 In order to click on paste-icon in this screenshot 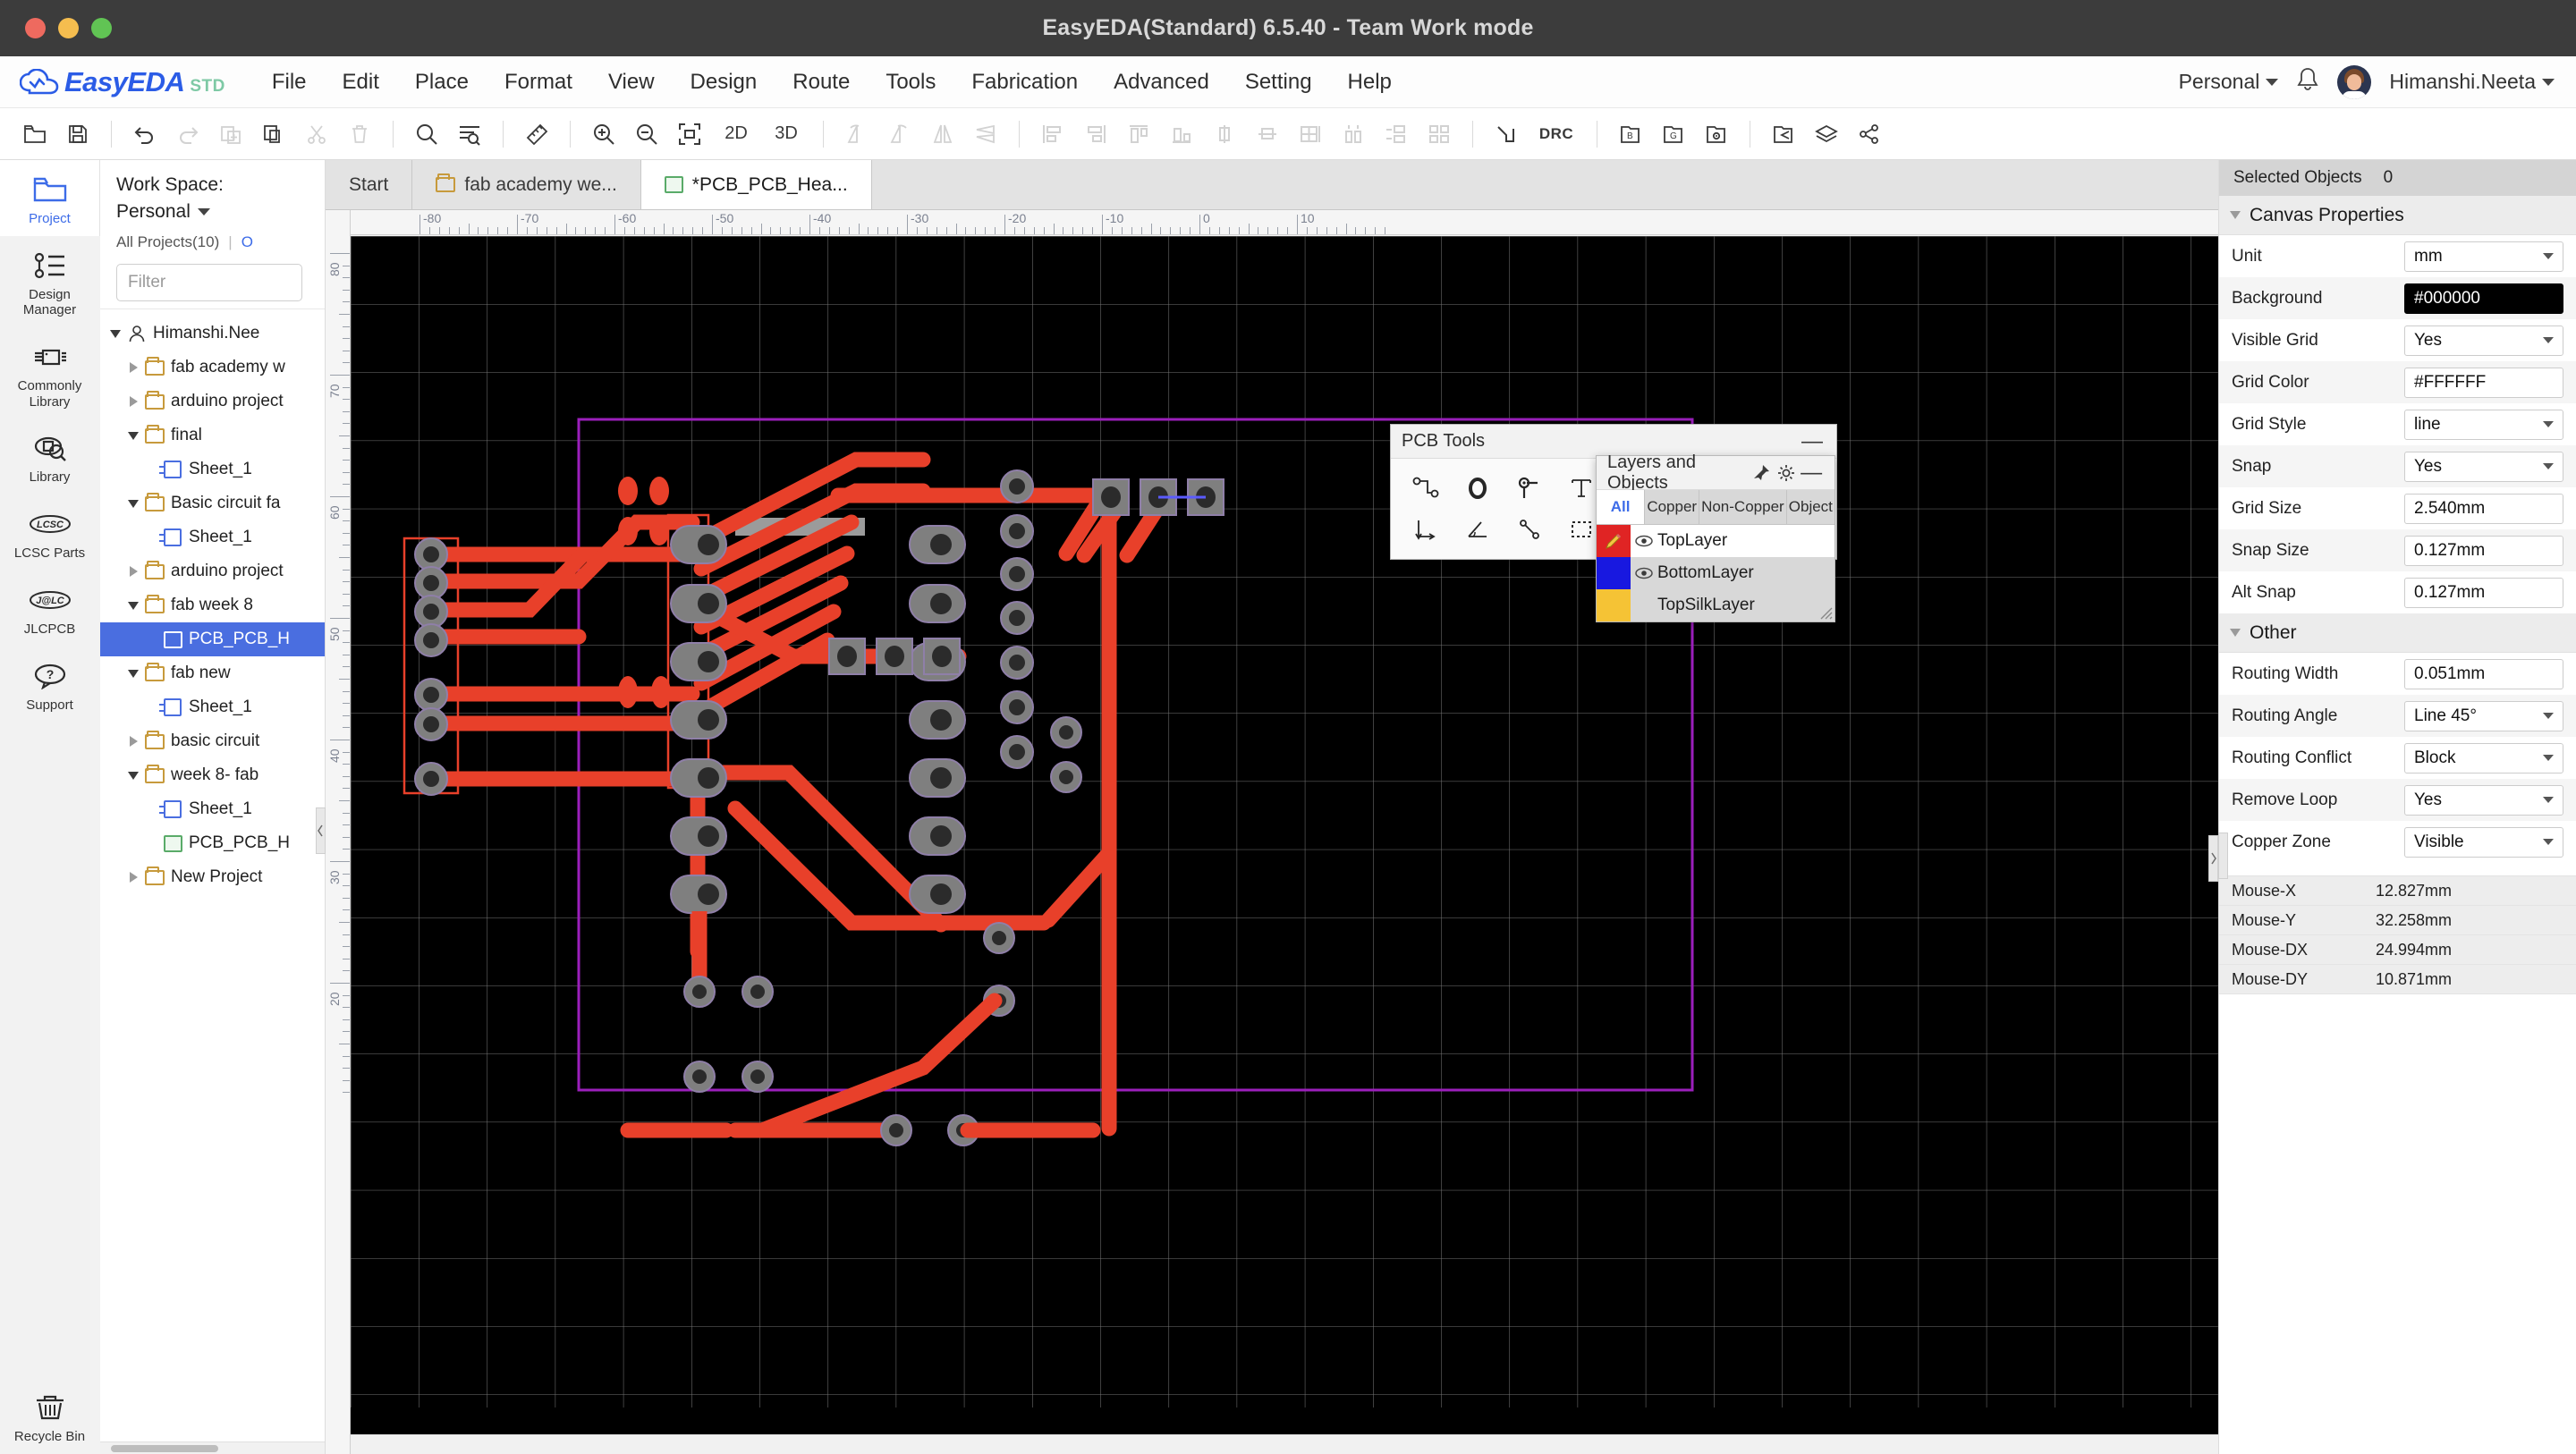, I will do `click(230, 134)`.